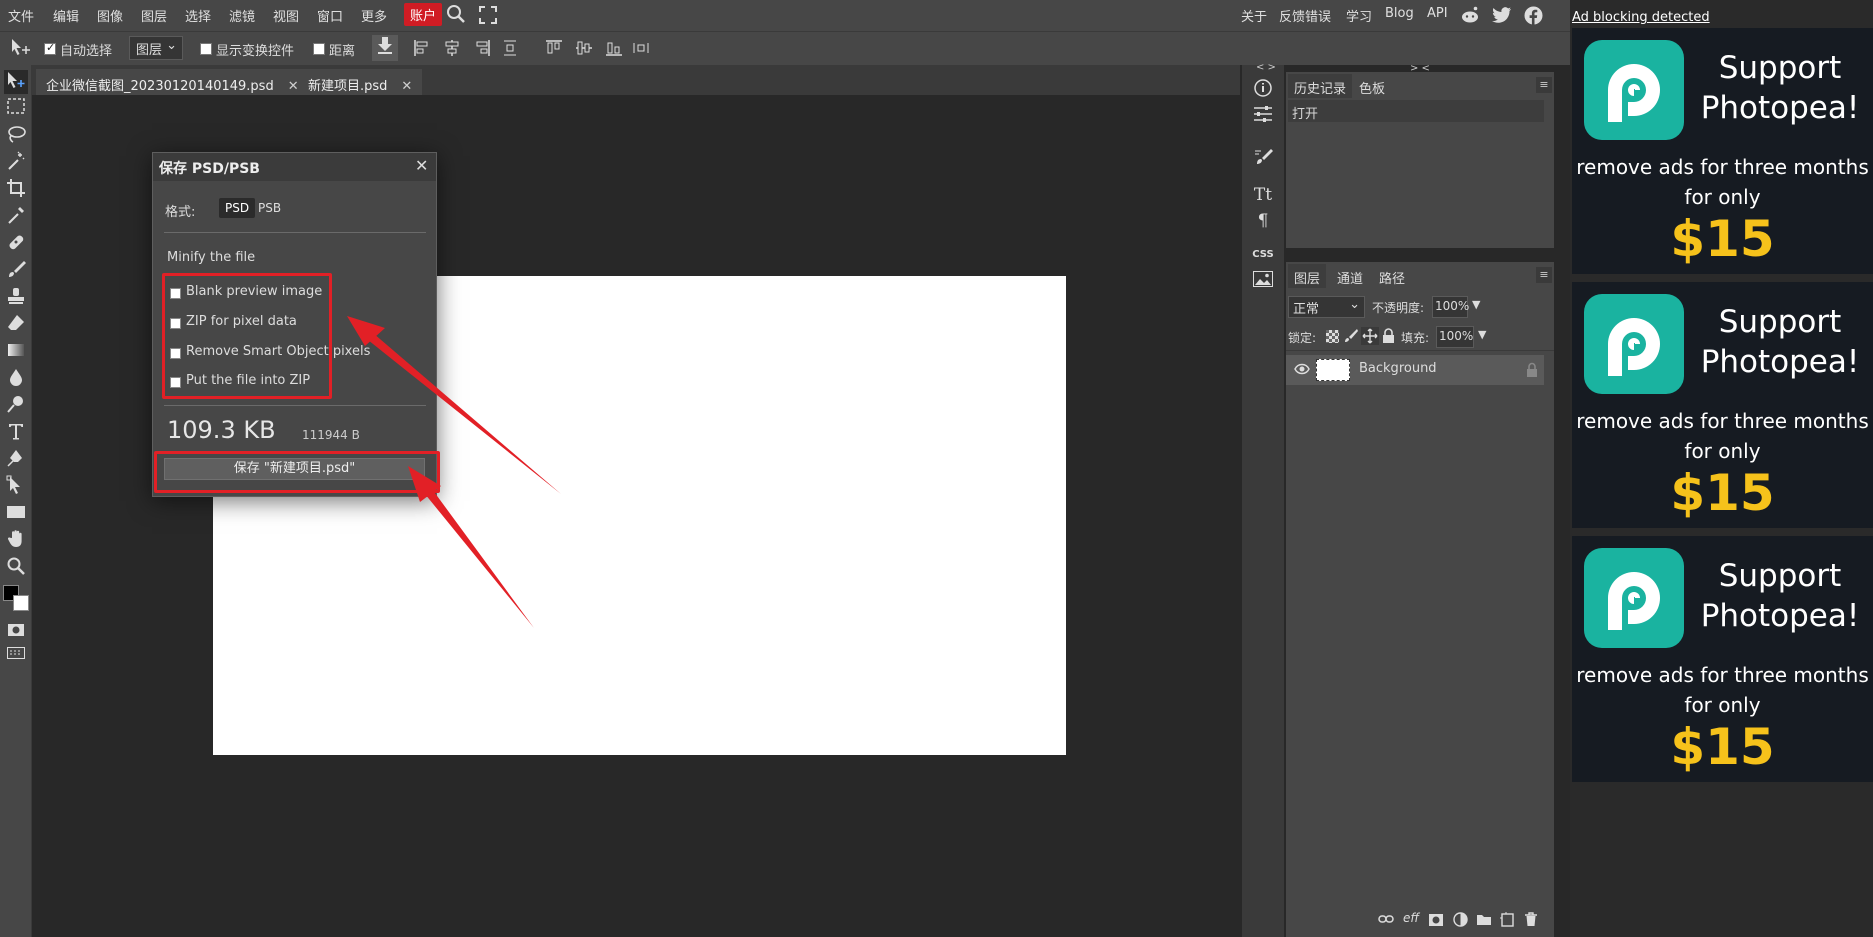 This screenshot has height=937, width=1873. Describe the element at coordinates (1307, 276) in the screenshot. I see `tab-layers: 图层` at that location.